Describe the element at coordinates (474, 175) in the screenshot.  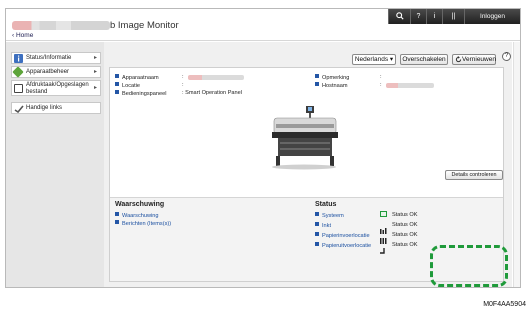
I see `details-button: Details controleren` at that location.